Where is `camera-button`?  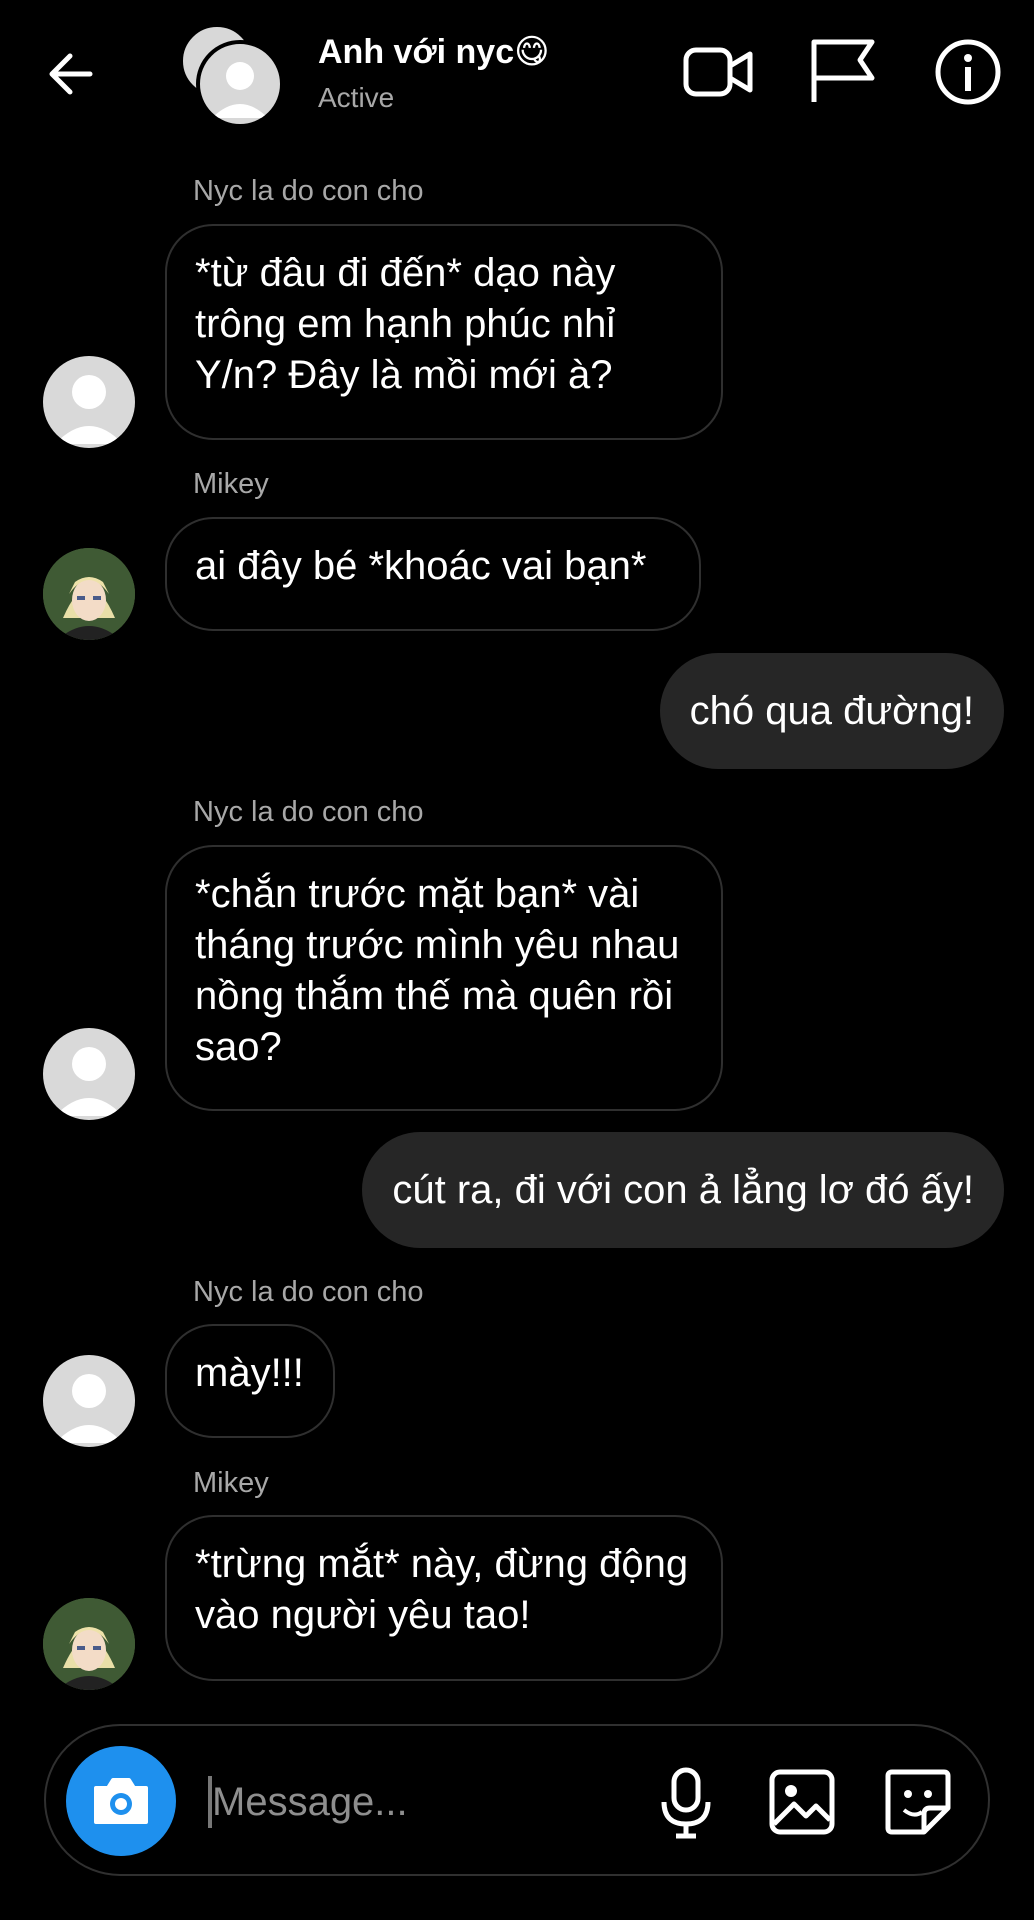 camera-button is located at coordinates (121, 1801).